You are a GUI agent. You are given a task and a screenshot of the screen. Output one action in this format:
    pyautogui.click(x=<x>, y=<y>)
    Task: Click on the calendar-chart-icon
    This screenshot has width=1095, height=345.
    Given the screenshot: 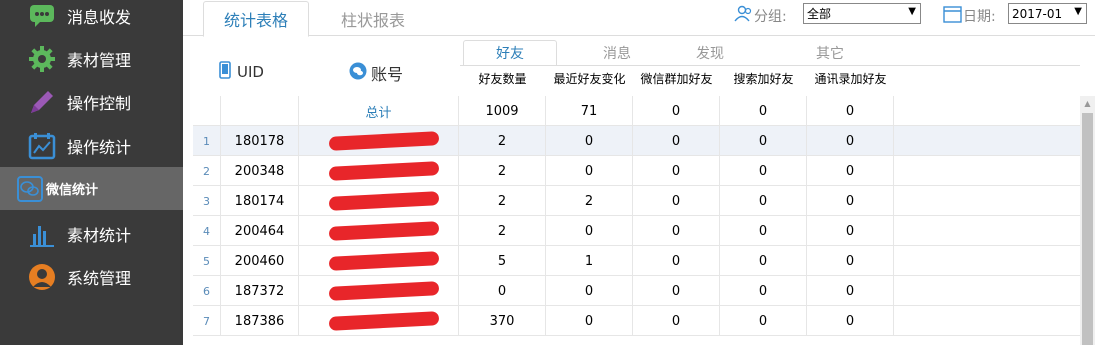 What is the action you would take?
    pyautogui.click(x=42, y=146)
    